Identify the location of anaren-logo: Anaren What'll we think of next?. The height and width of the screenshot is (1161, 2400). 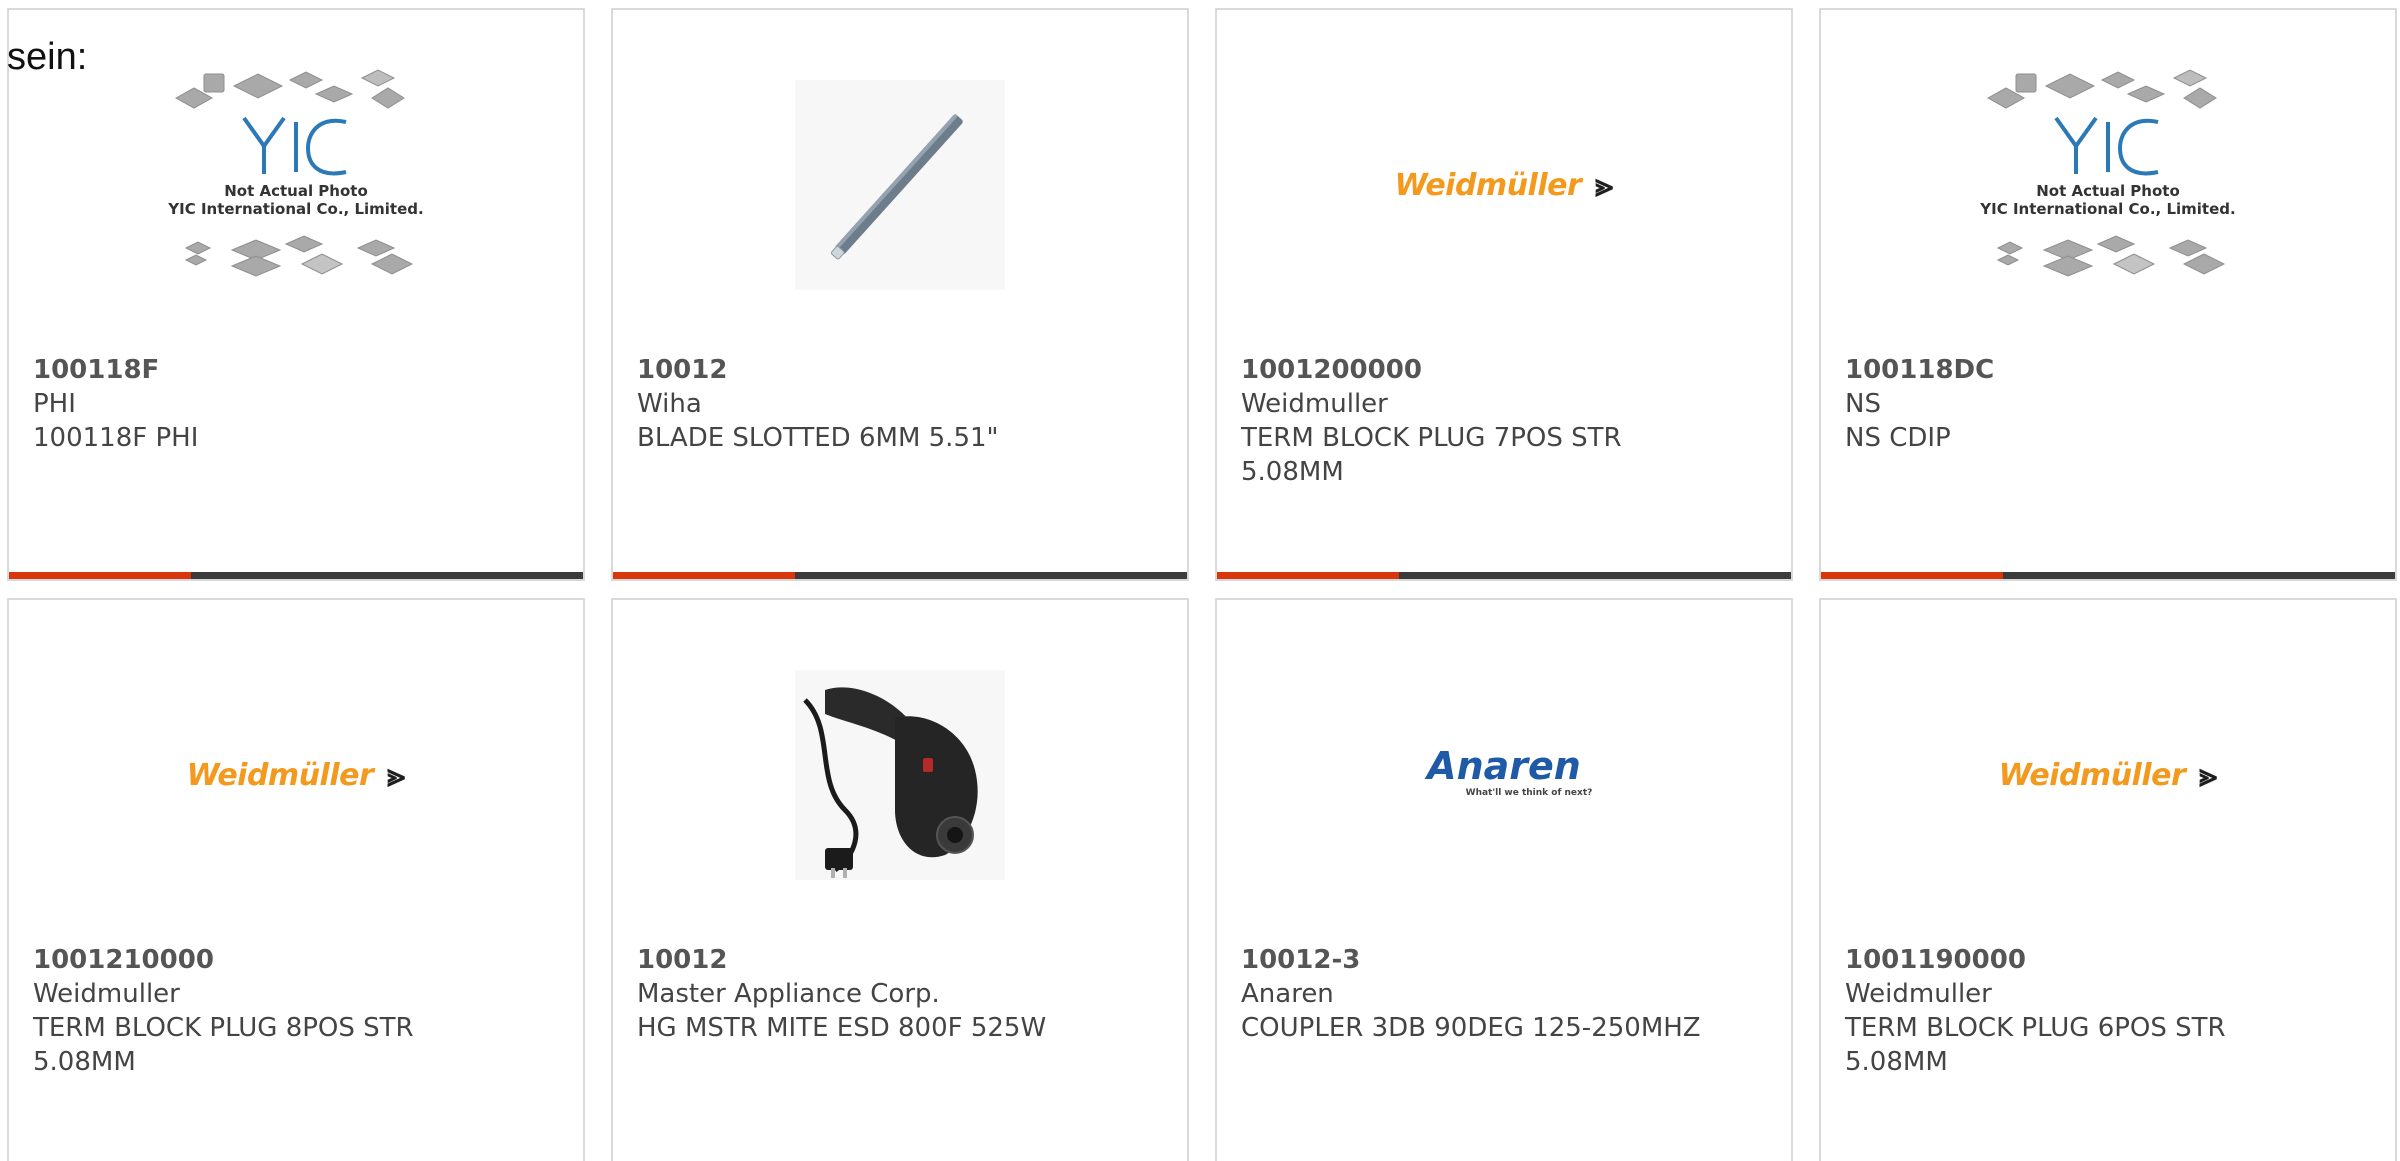
(1508, 771).